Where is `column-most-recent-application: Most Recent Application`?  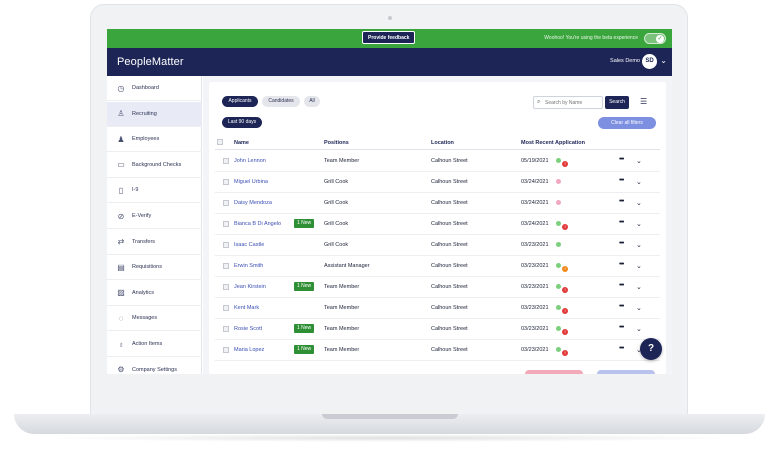 column-most-recent-application: Most Recent Application is located at coordinates (553, 143).